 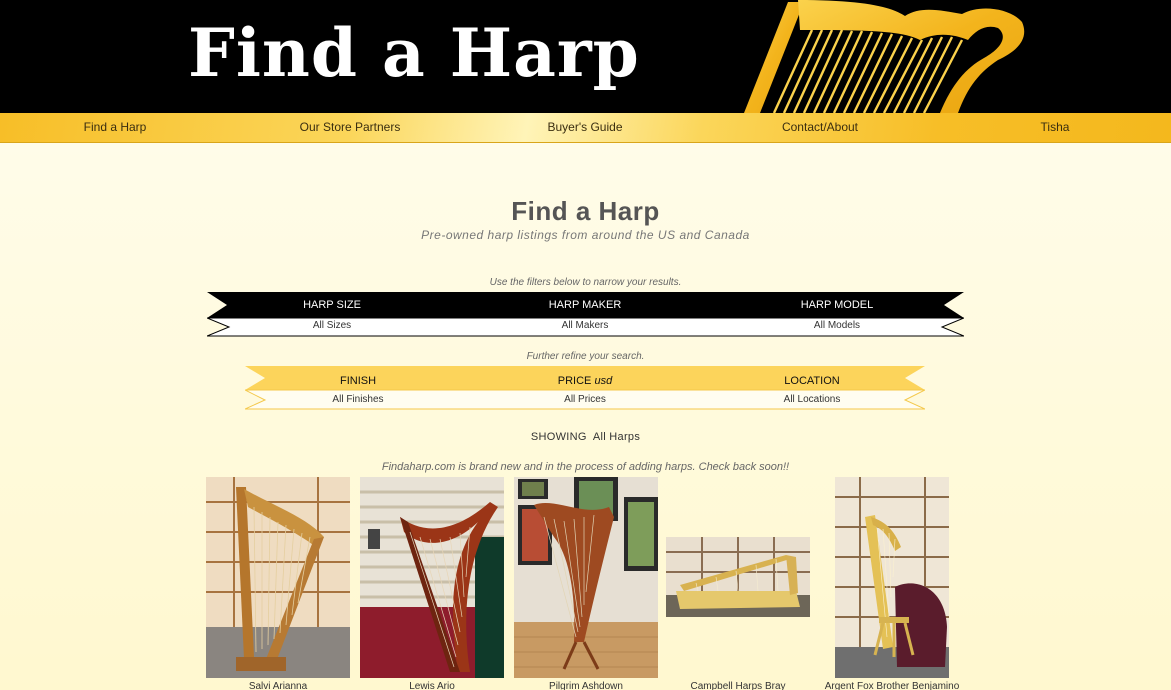 I want to click on location-heading-text: LOCATION, so click(x=812, y=381).